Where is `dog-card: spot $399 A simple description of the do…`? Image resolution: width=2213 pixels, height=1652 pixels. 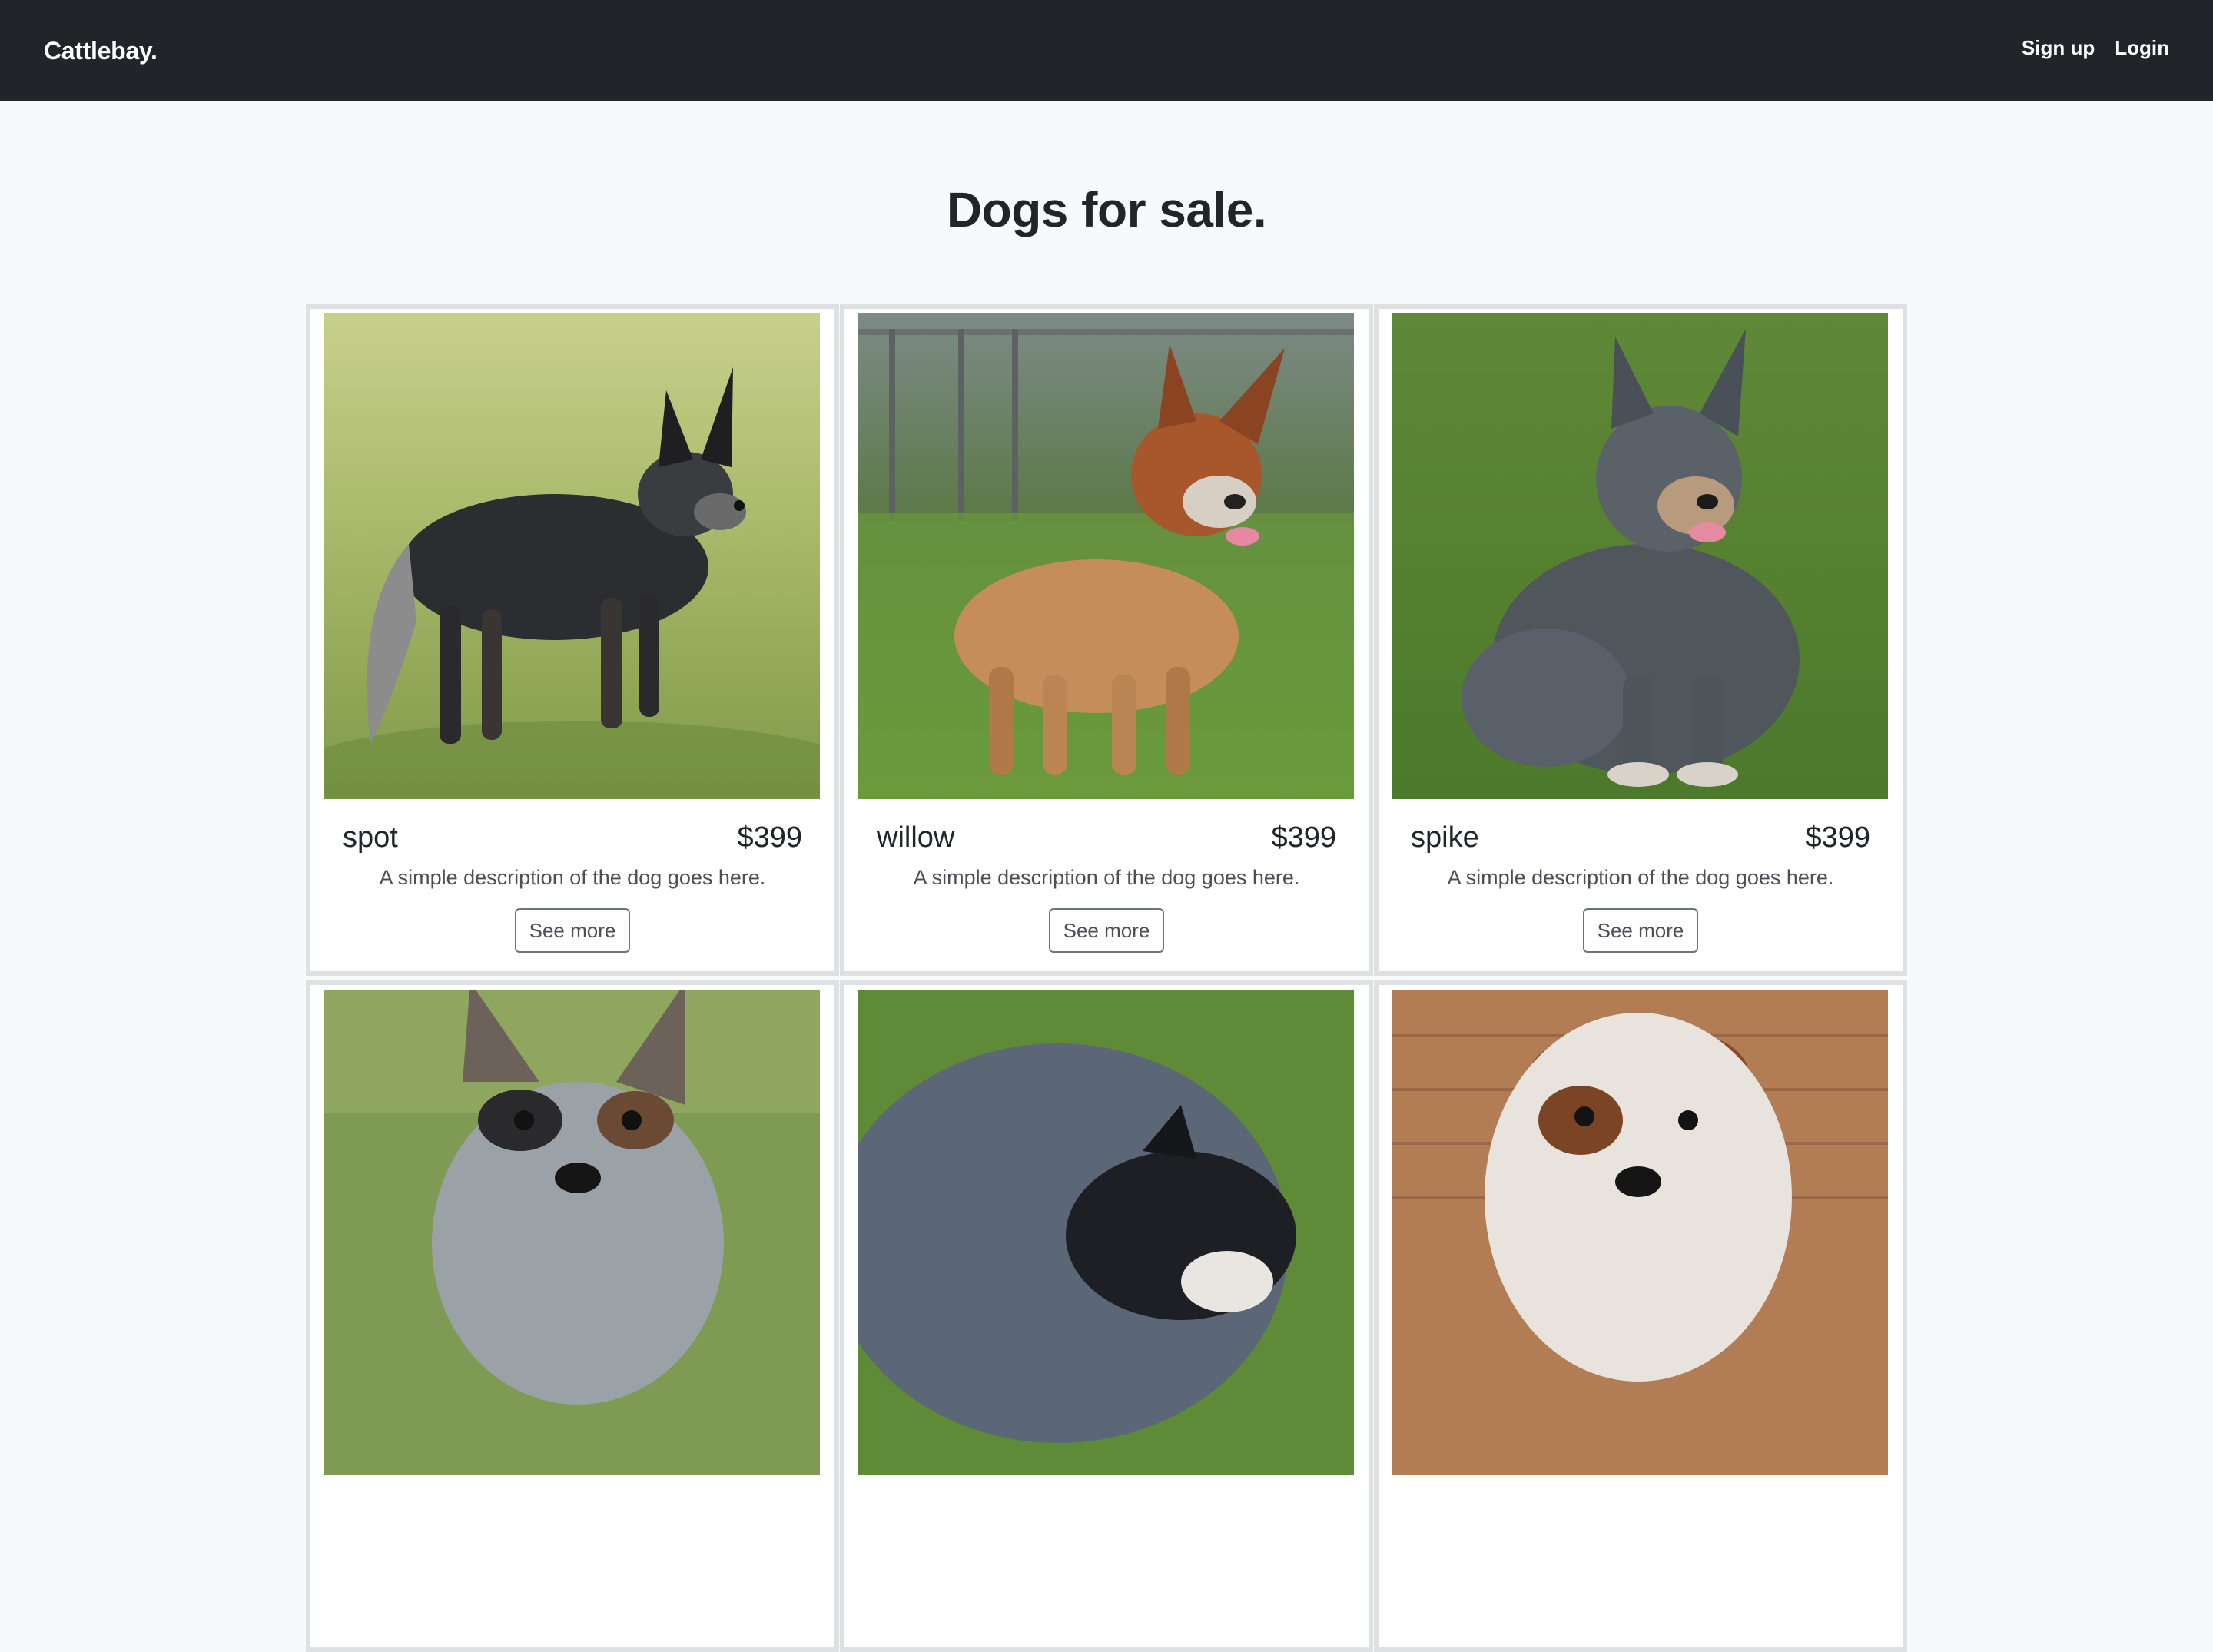 dog-card: spot $399 A simple description of the do… is located at coordinates (572, 640).